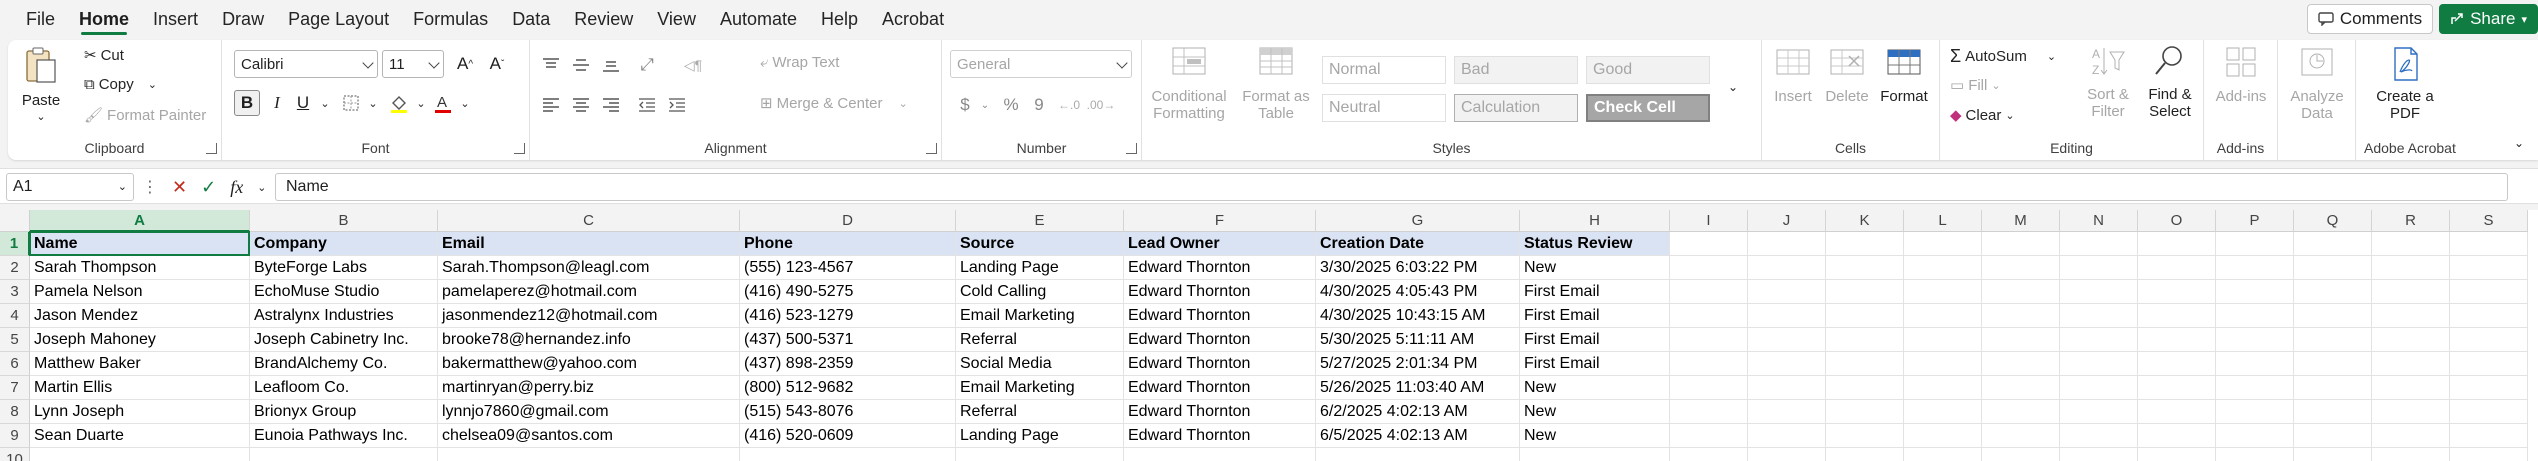  I want to click on percent-button: %, so click(1011, 105).